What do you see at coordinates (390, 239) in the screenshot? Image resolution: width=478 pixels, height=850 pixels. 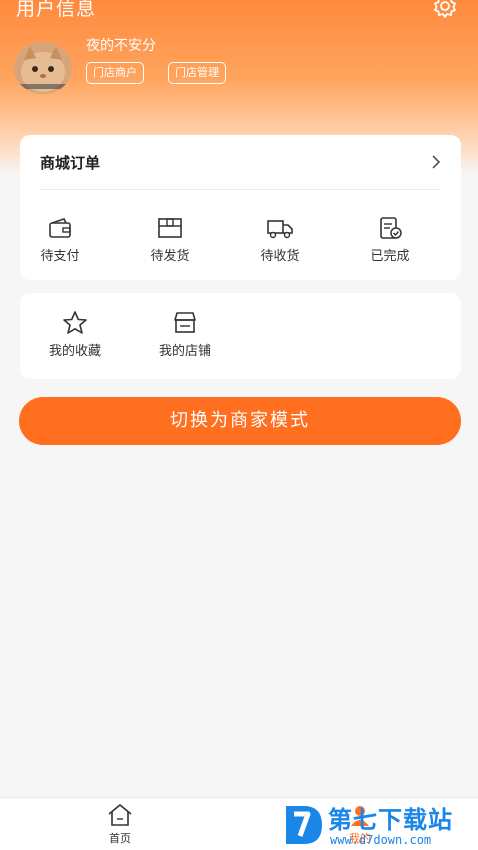 I see `order-completed: 已完成` at bounding box center [390, 239].